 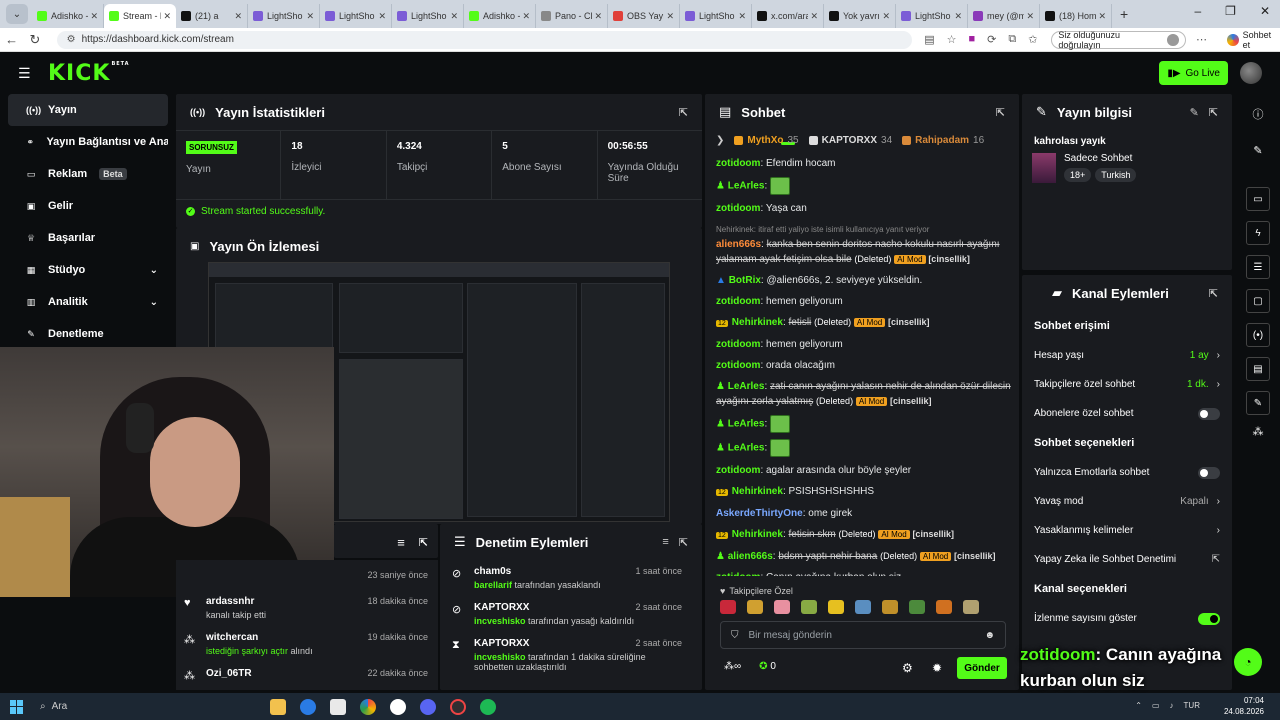 I want to click on storage-icon: ▤, so click(x=1258, y=369).